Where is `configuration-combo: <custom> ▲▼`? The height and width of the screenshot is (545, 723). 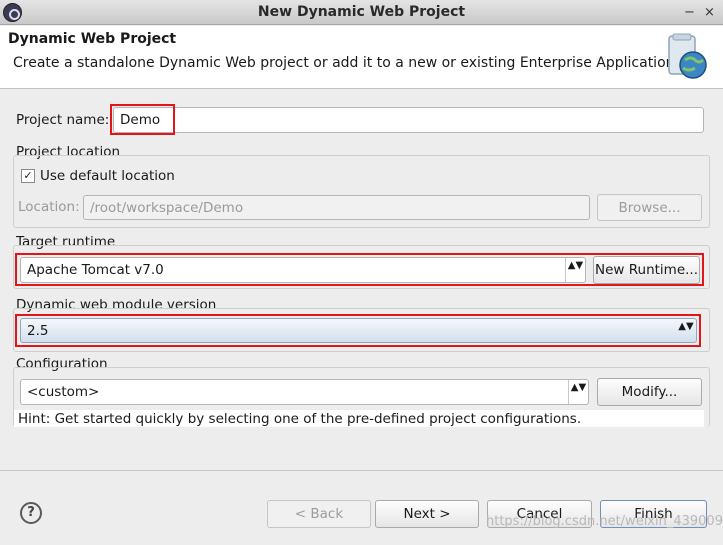
configuration-combo: <custom> ▲▼ is located at coordinates (304, 392).